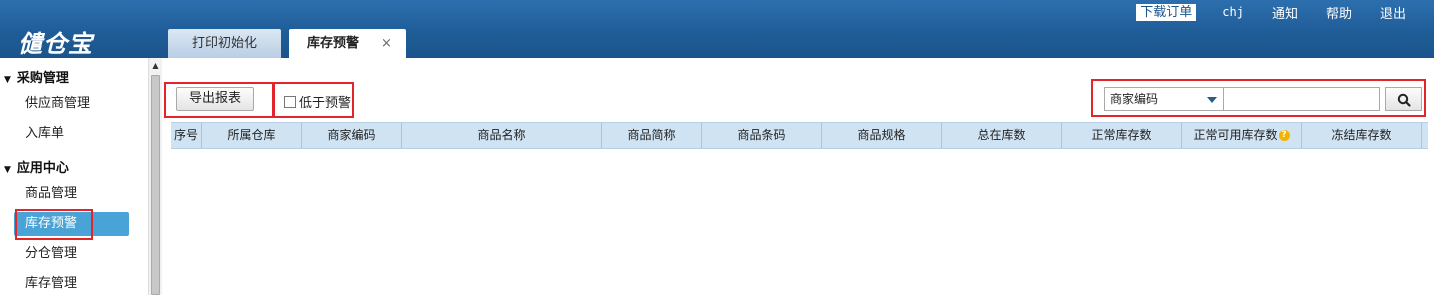 This screenshot has width=1434, height=295. I want to click on download-orders-link: 下载订单, so click(1166, 12).